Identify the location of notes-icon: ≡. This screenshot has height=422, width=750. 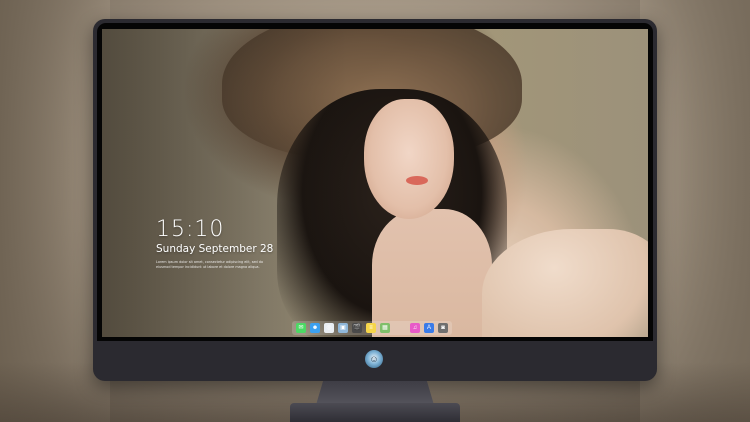
(371, 328).